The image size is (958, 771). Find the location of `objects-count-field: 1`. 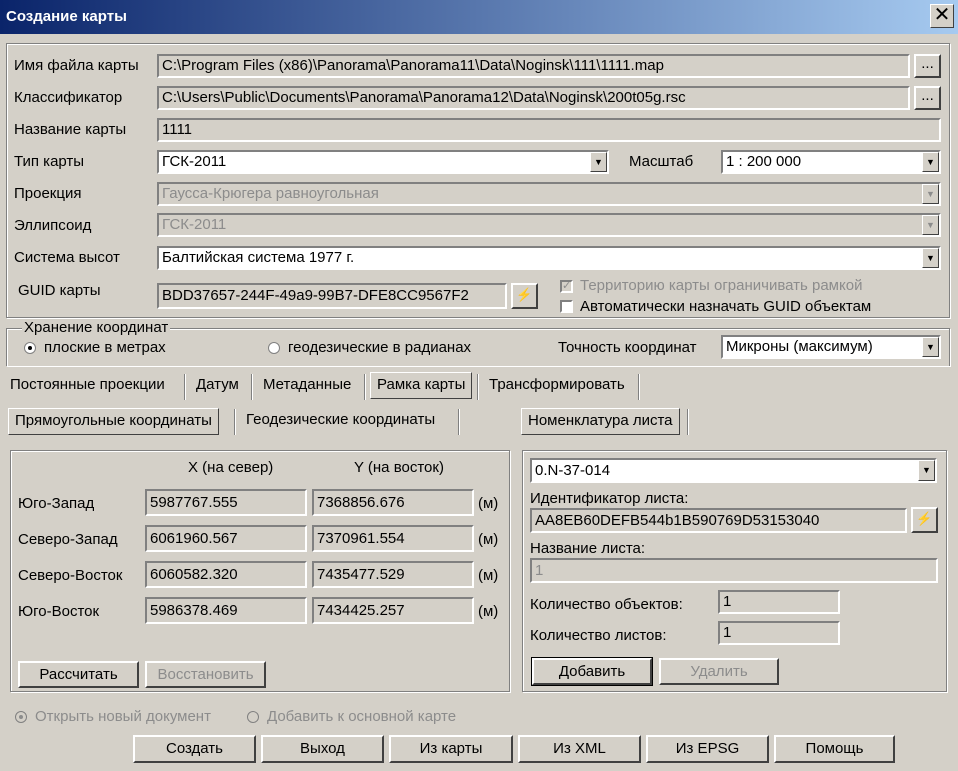

objects-count-field: 1 is located at coordinates (779, 602).